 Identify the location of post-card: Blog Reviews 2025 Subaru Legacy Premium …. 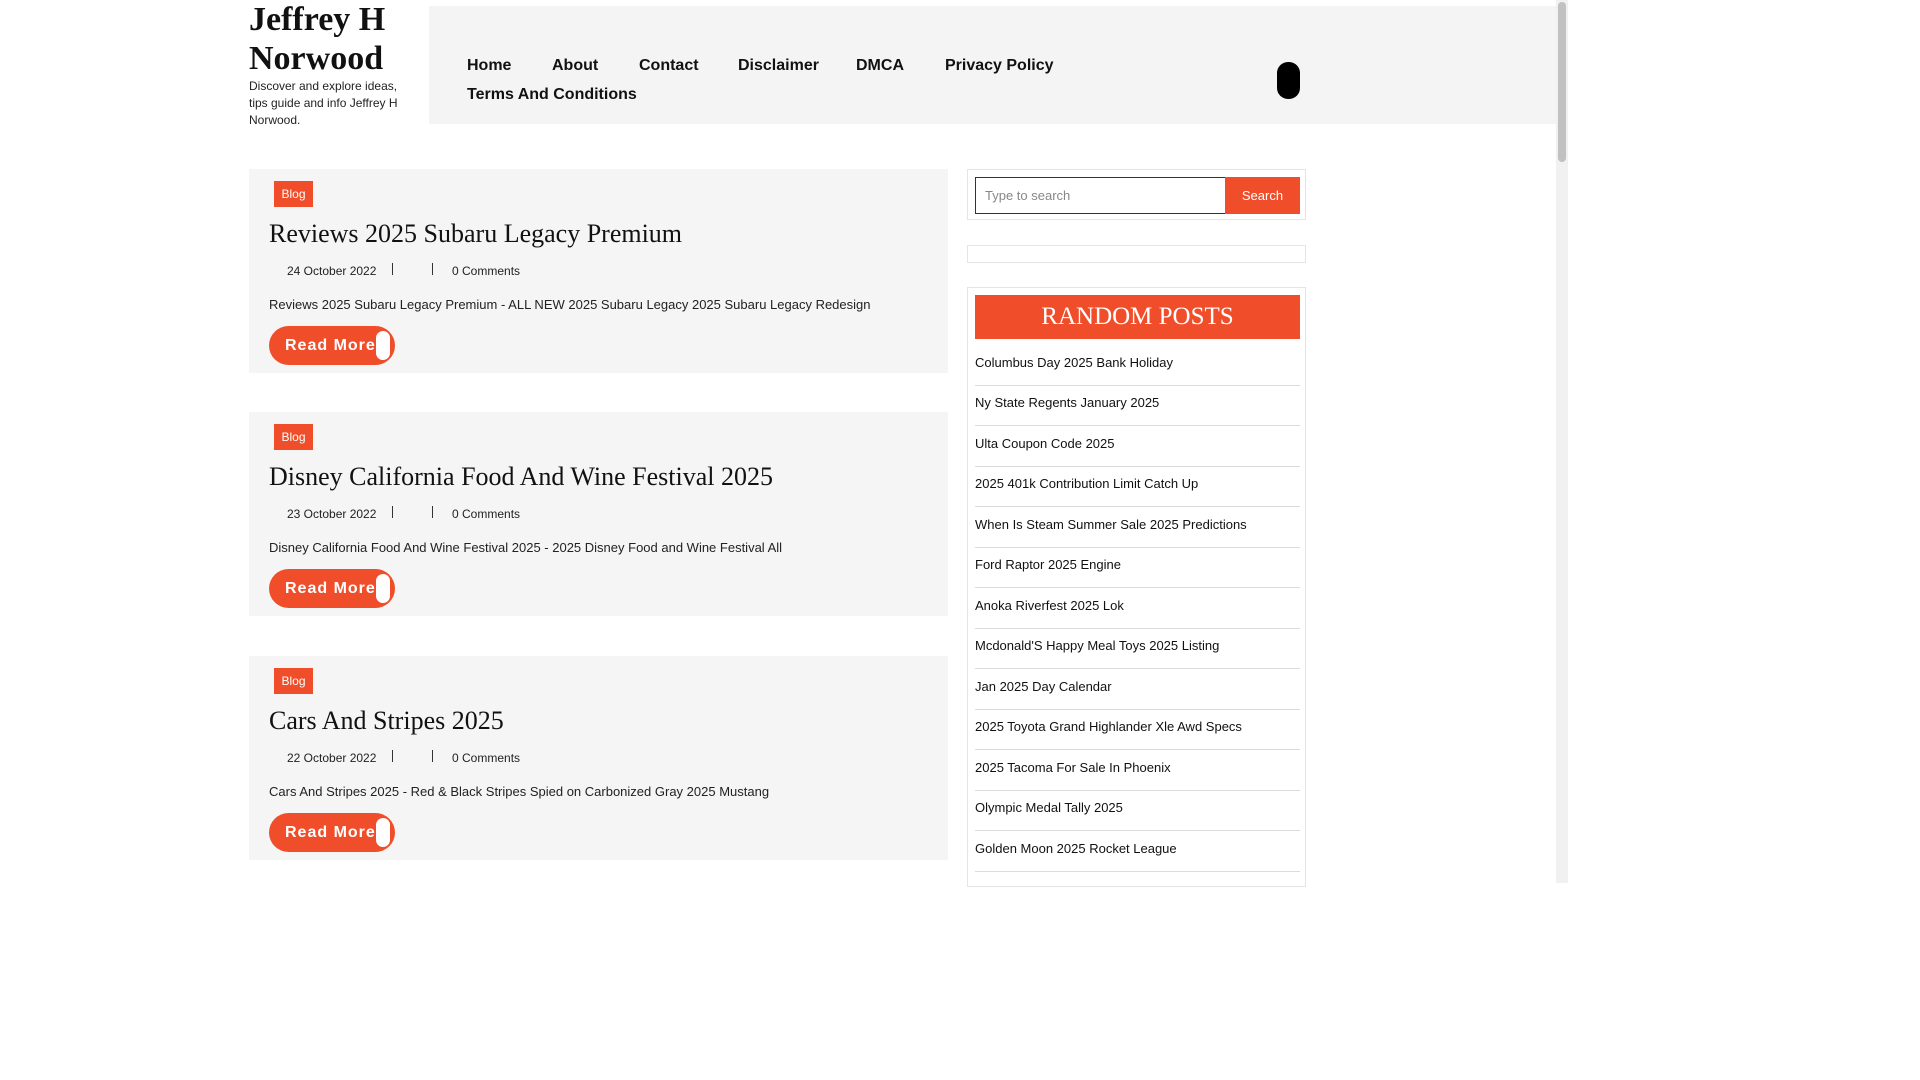
(598, 271).